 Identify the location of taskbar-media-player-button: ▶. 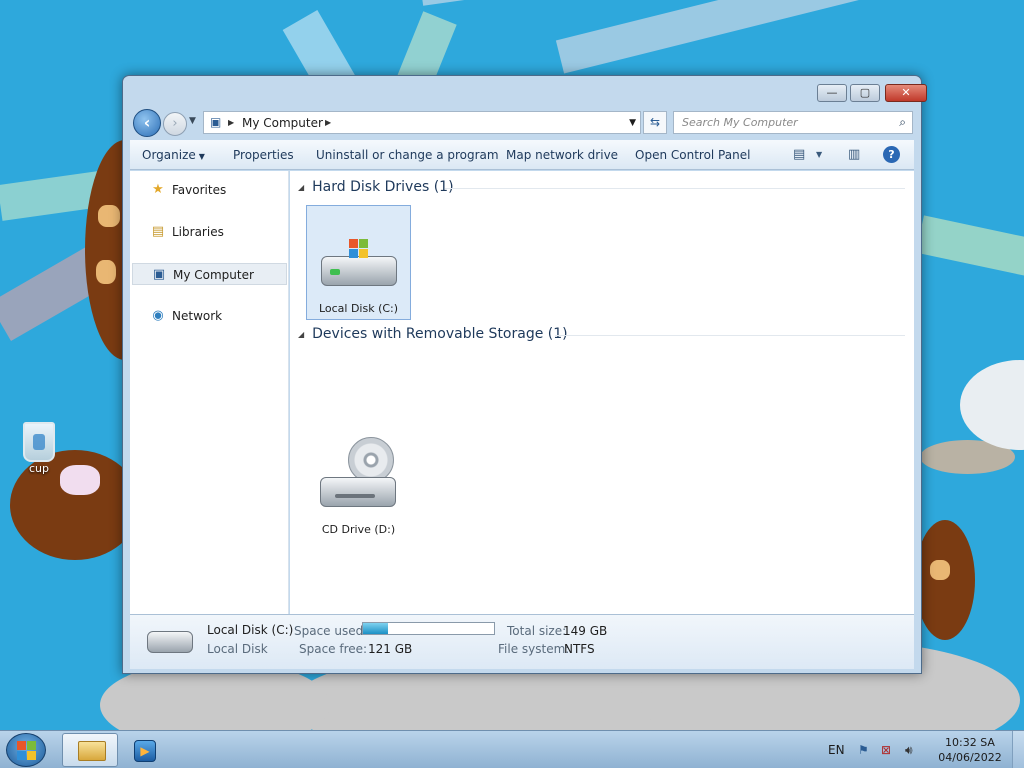
(152, 750).